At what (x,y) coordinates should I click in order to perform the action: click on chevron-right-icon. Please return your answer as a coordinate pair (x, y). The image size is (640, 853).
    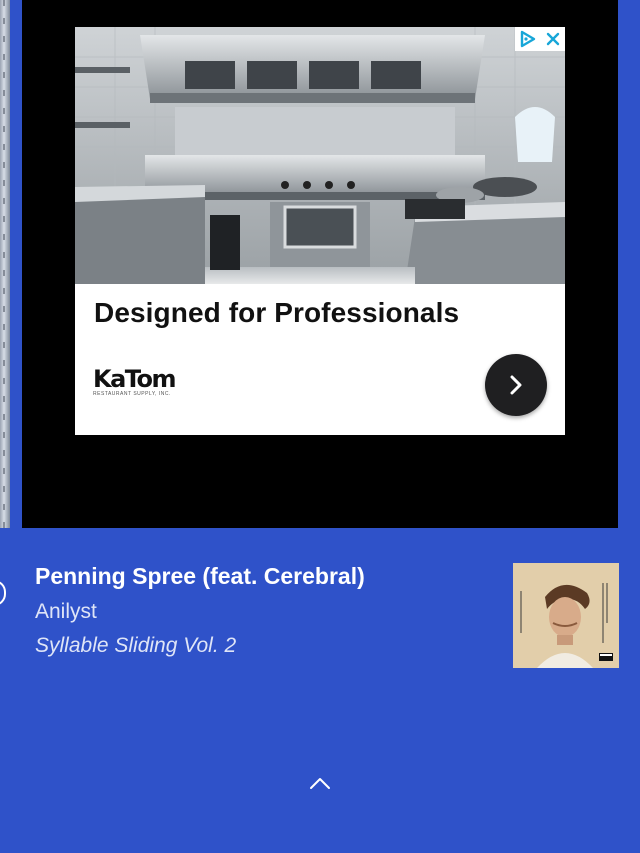
    Looking at the image, I should click on (516, 385).